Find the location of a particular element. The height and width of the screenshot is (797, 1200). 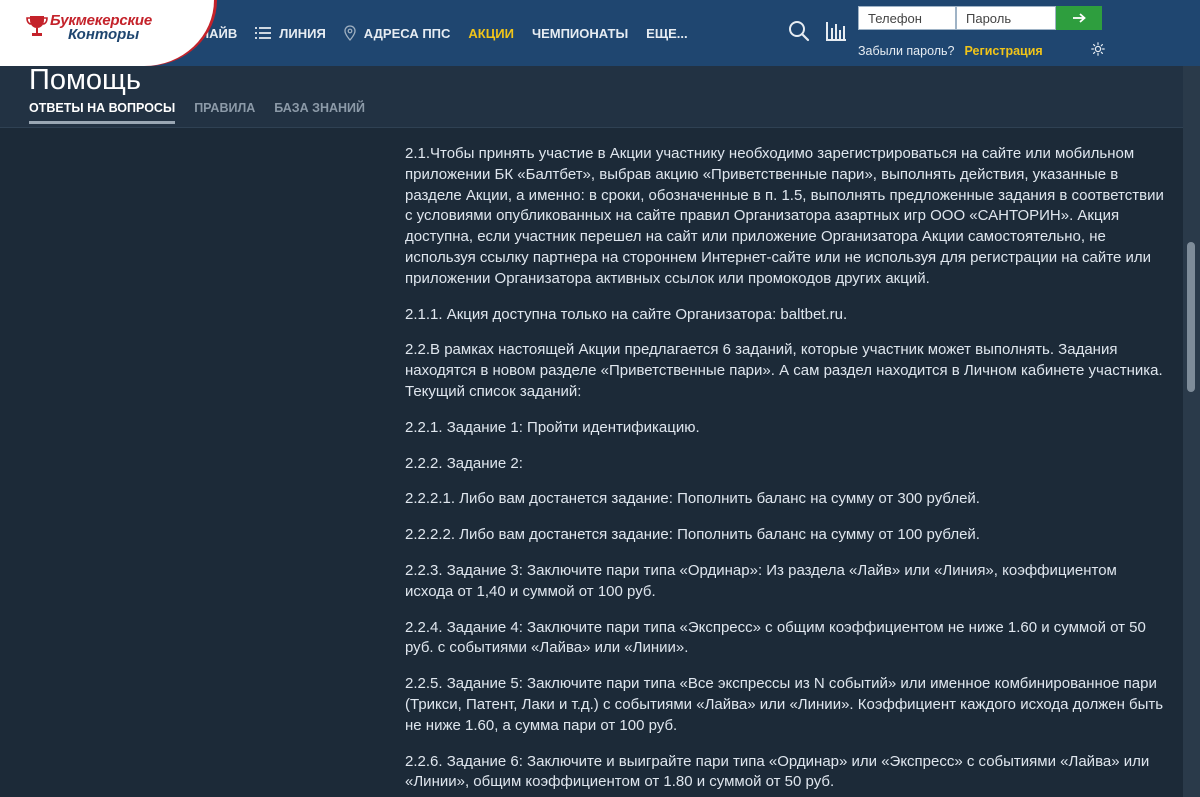

tab-rules: ПРАВИЛА is located at coordinates (224, 112).